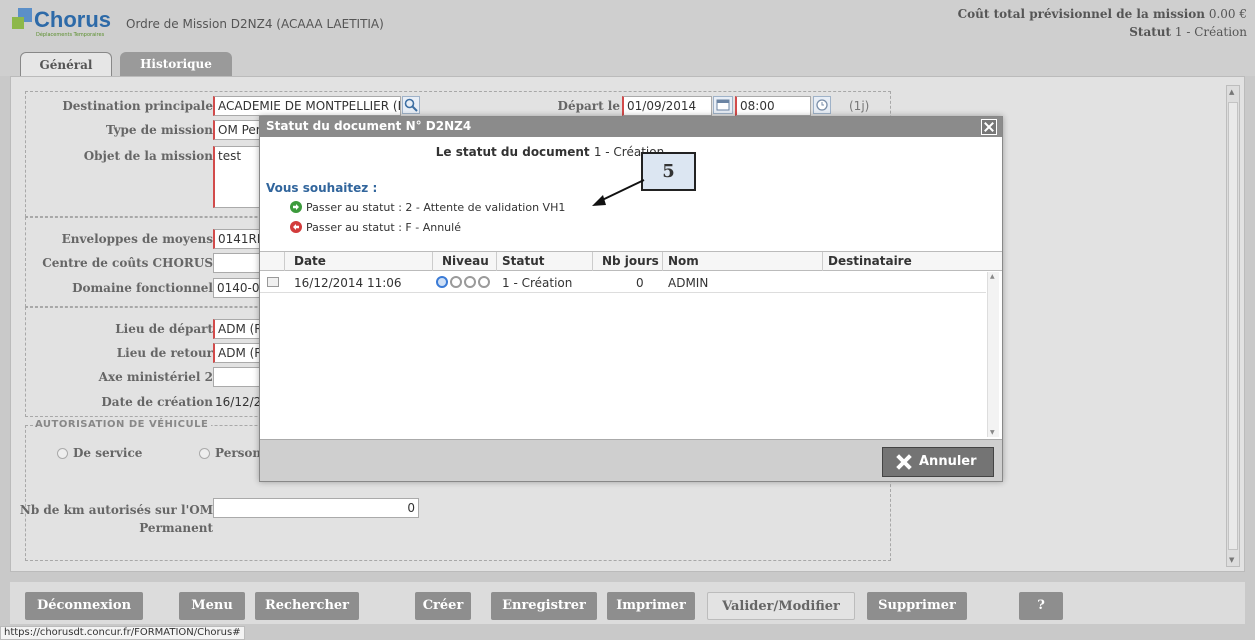 The width and height of the screenshot is (1255, 640). What do you see at coordinates (822, 105) in the screenshot?
I see `clock-icon` at bounding box center [822, 105].